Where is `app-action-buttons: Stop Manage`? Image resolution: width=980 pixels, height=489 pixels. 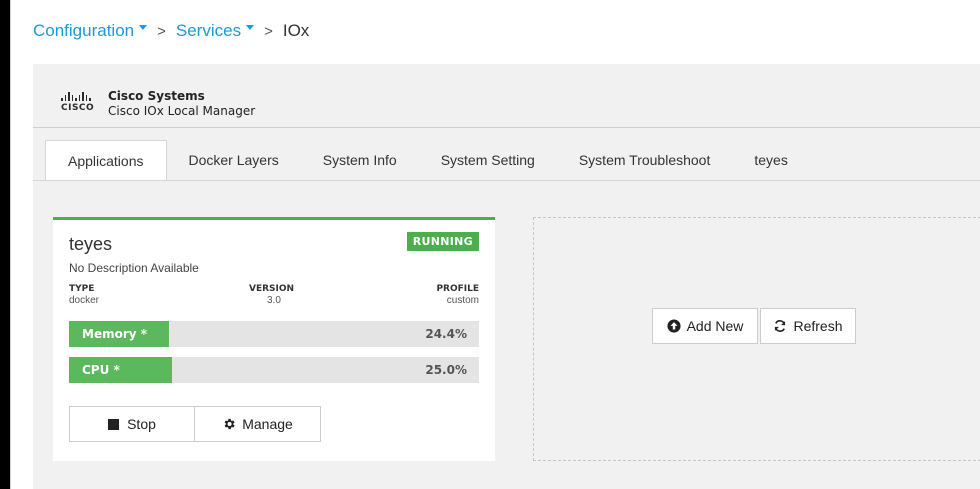
app-action-buttons: Stop Manage is located at coordinates (195, 424).